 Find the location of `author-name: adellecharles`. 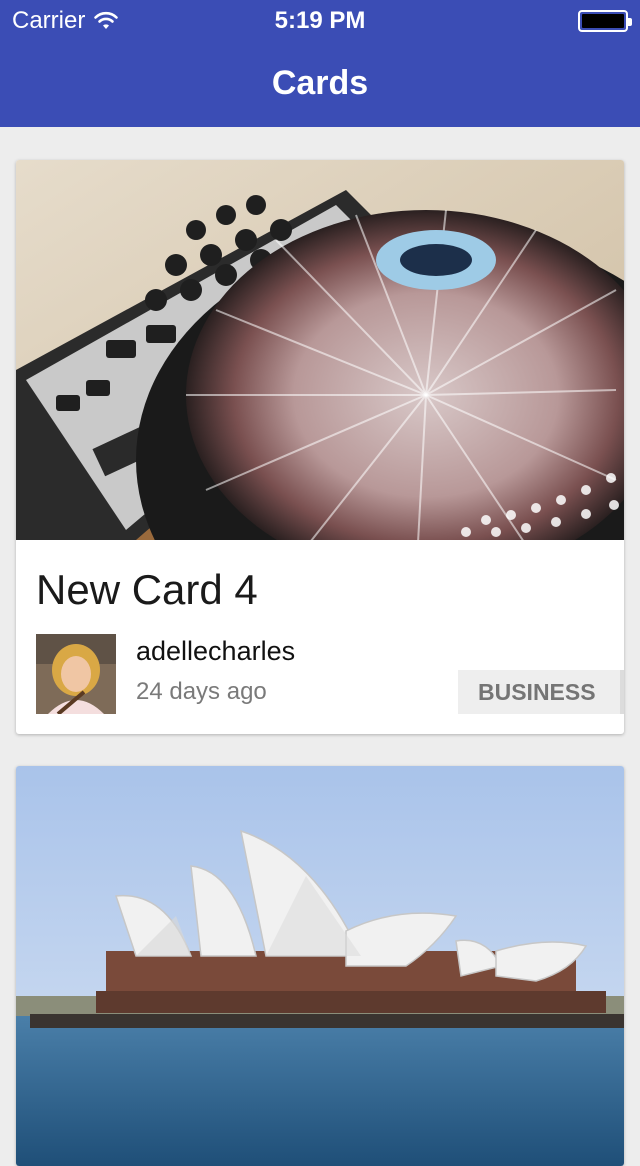

author-name: adellecharles is located at coordinates (215, 651).